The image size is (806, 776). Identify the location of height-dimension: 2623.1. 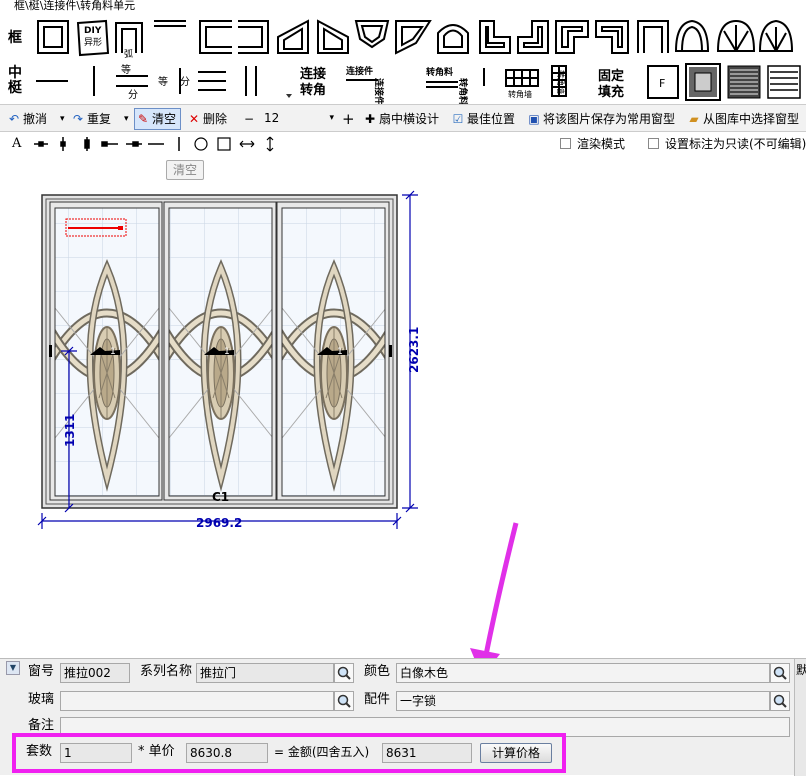
(414, 350).